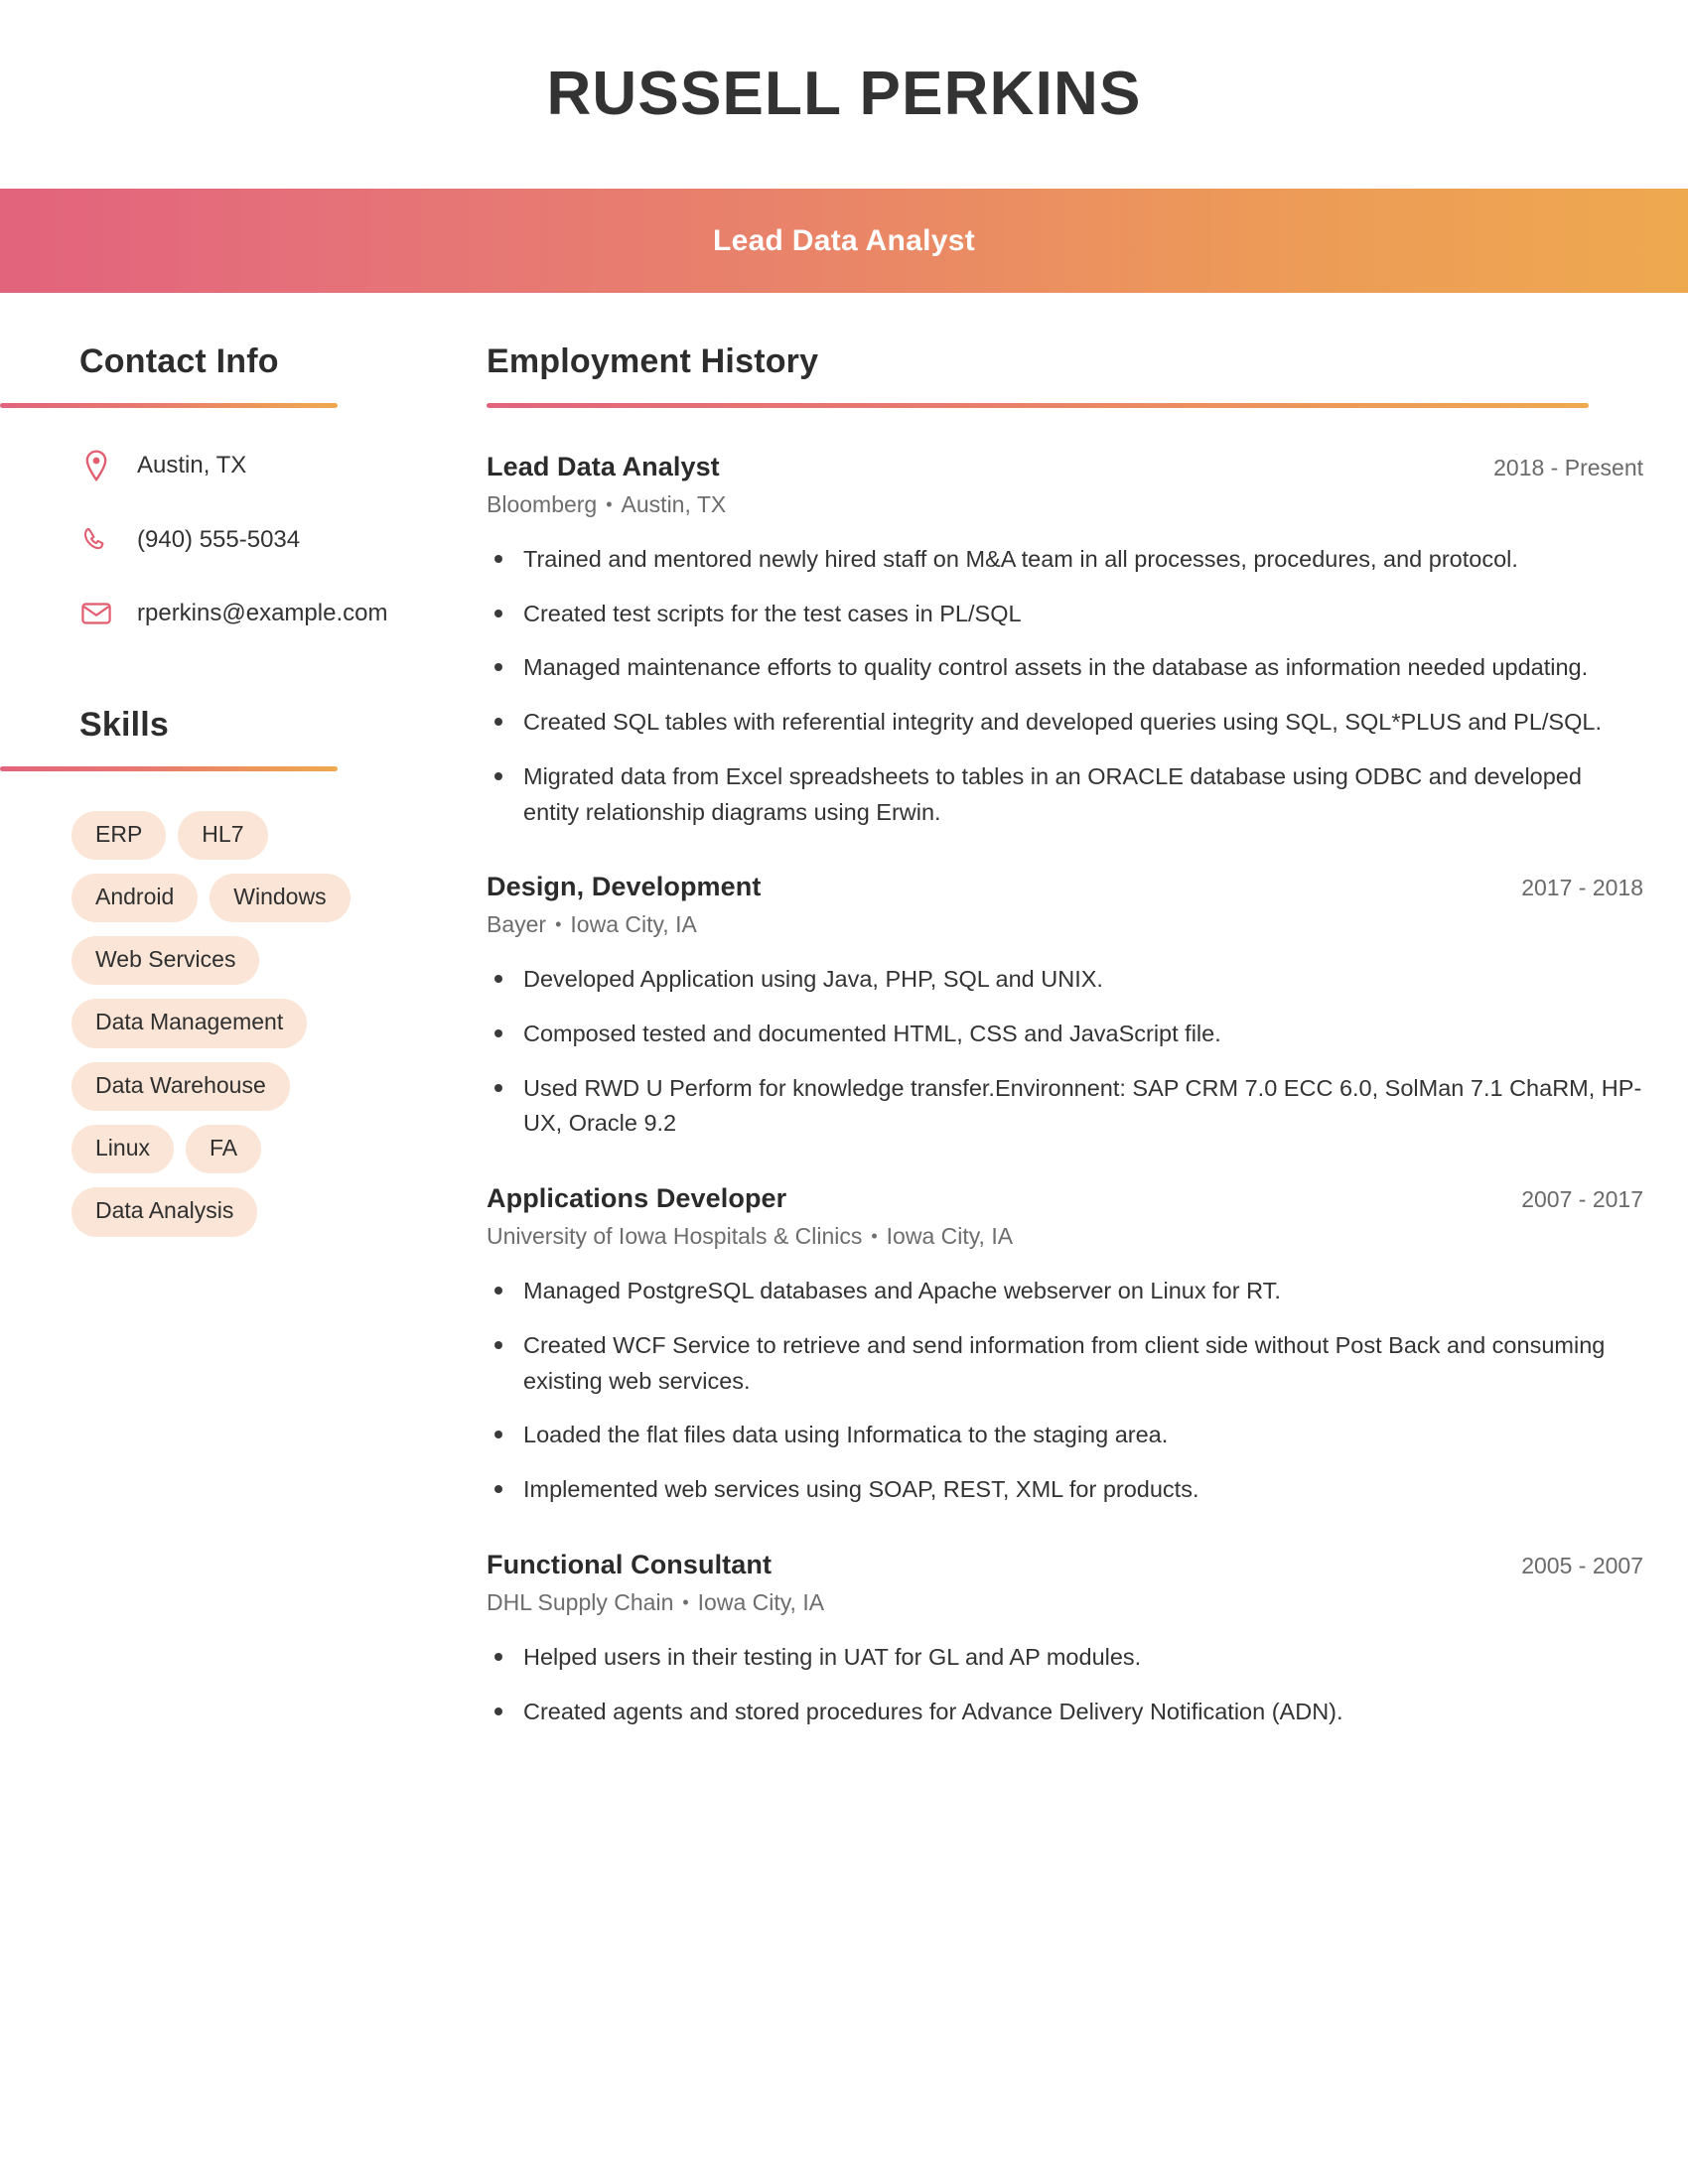 The width and height of the screenshot is (1688, 2184). Describe the element at coordinates (96, 613) in the screenshot. I see `envelope-icon` at that location.